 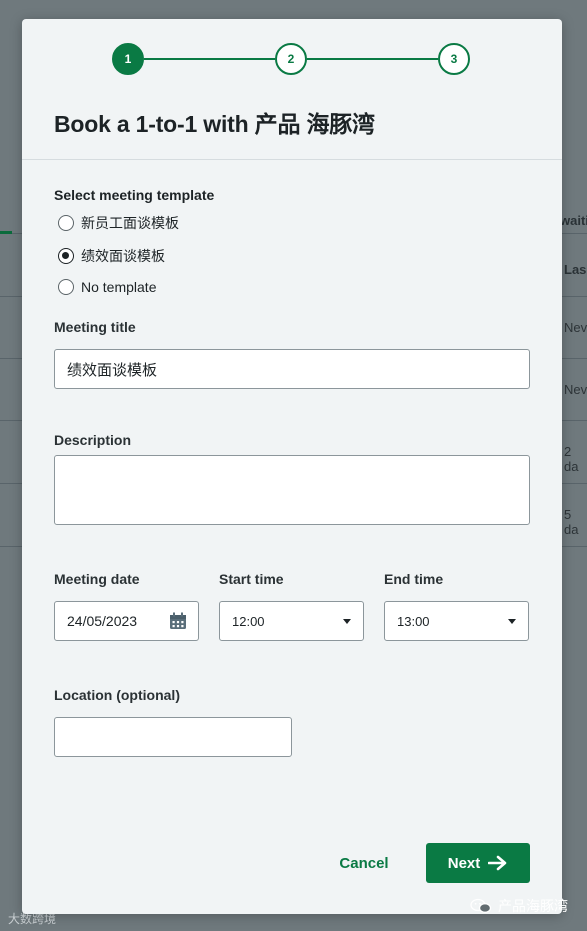 I want to click on meeting-title-label: Meeting title, so click(x=95, y=327).